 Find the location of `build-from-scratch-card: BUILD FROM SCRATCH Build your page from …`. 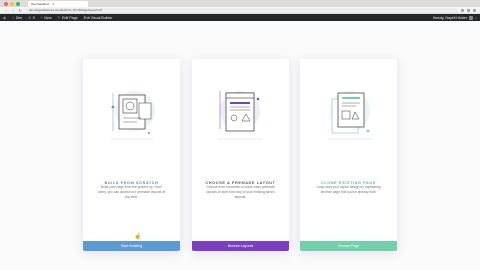

build-from-scratch-card: BUILD FROM SCRATCH Build your page from … is located at coordinates (131, 155).